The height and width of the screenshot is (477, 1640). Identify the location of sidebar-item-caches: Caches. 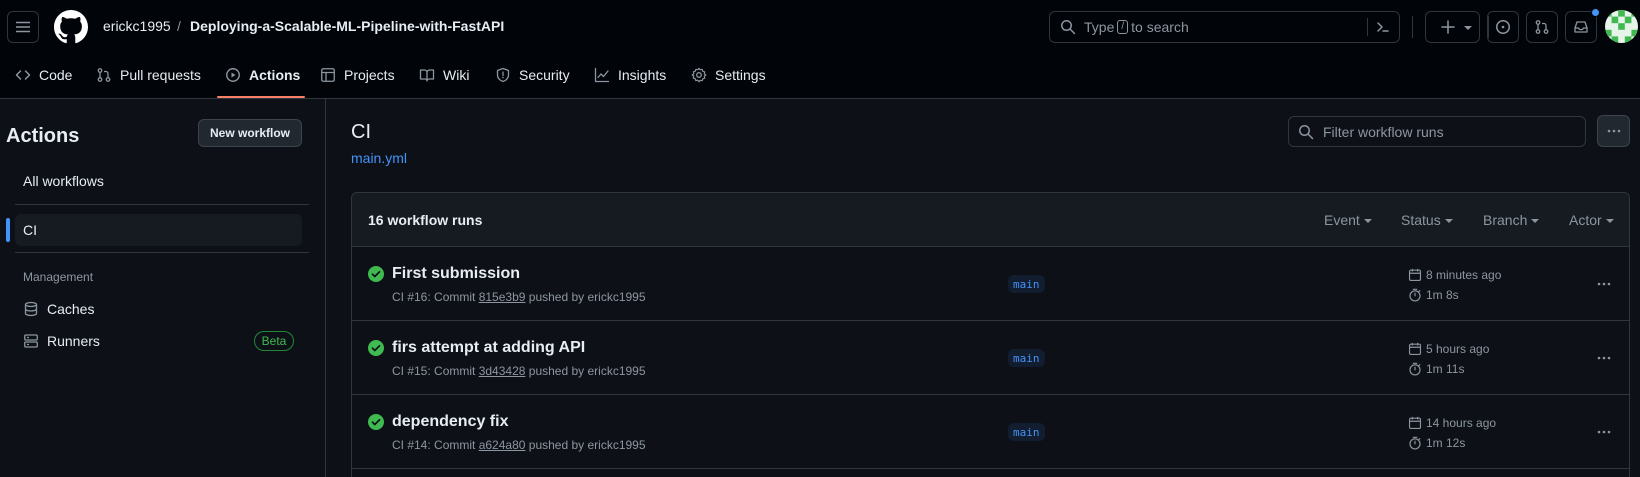
(58, 309).